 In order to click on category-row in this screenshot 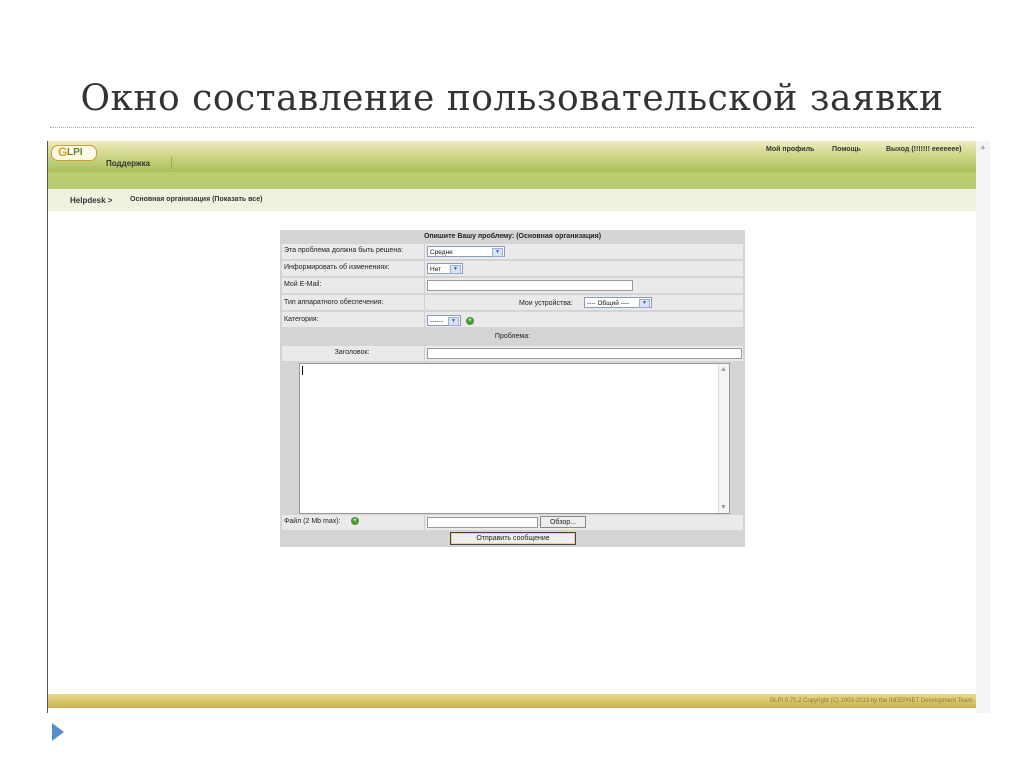, I will do `click(512, 319)`.